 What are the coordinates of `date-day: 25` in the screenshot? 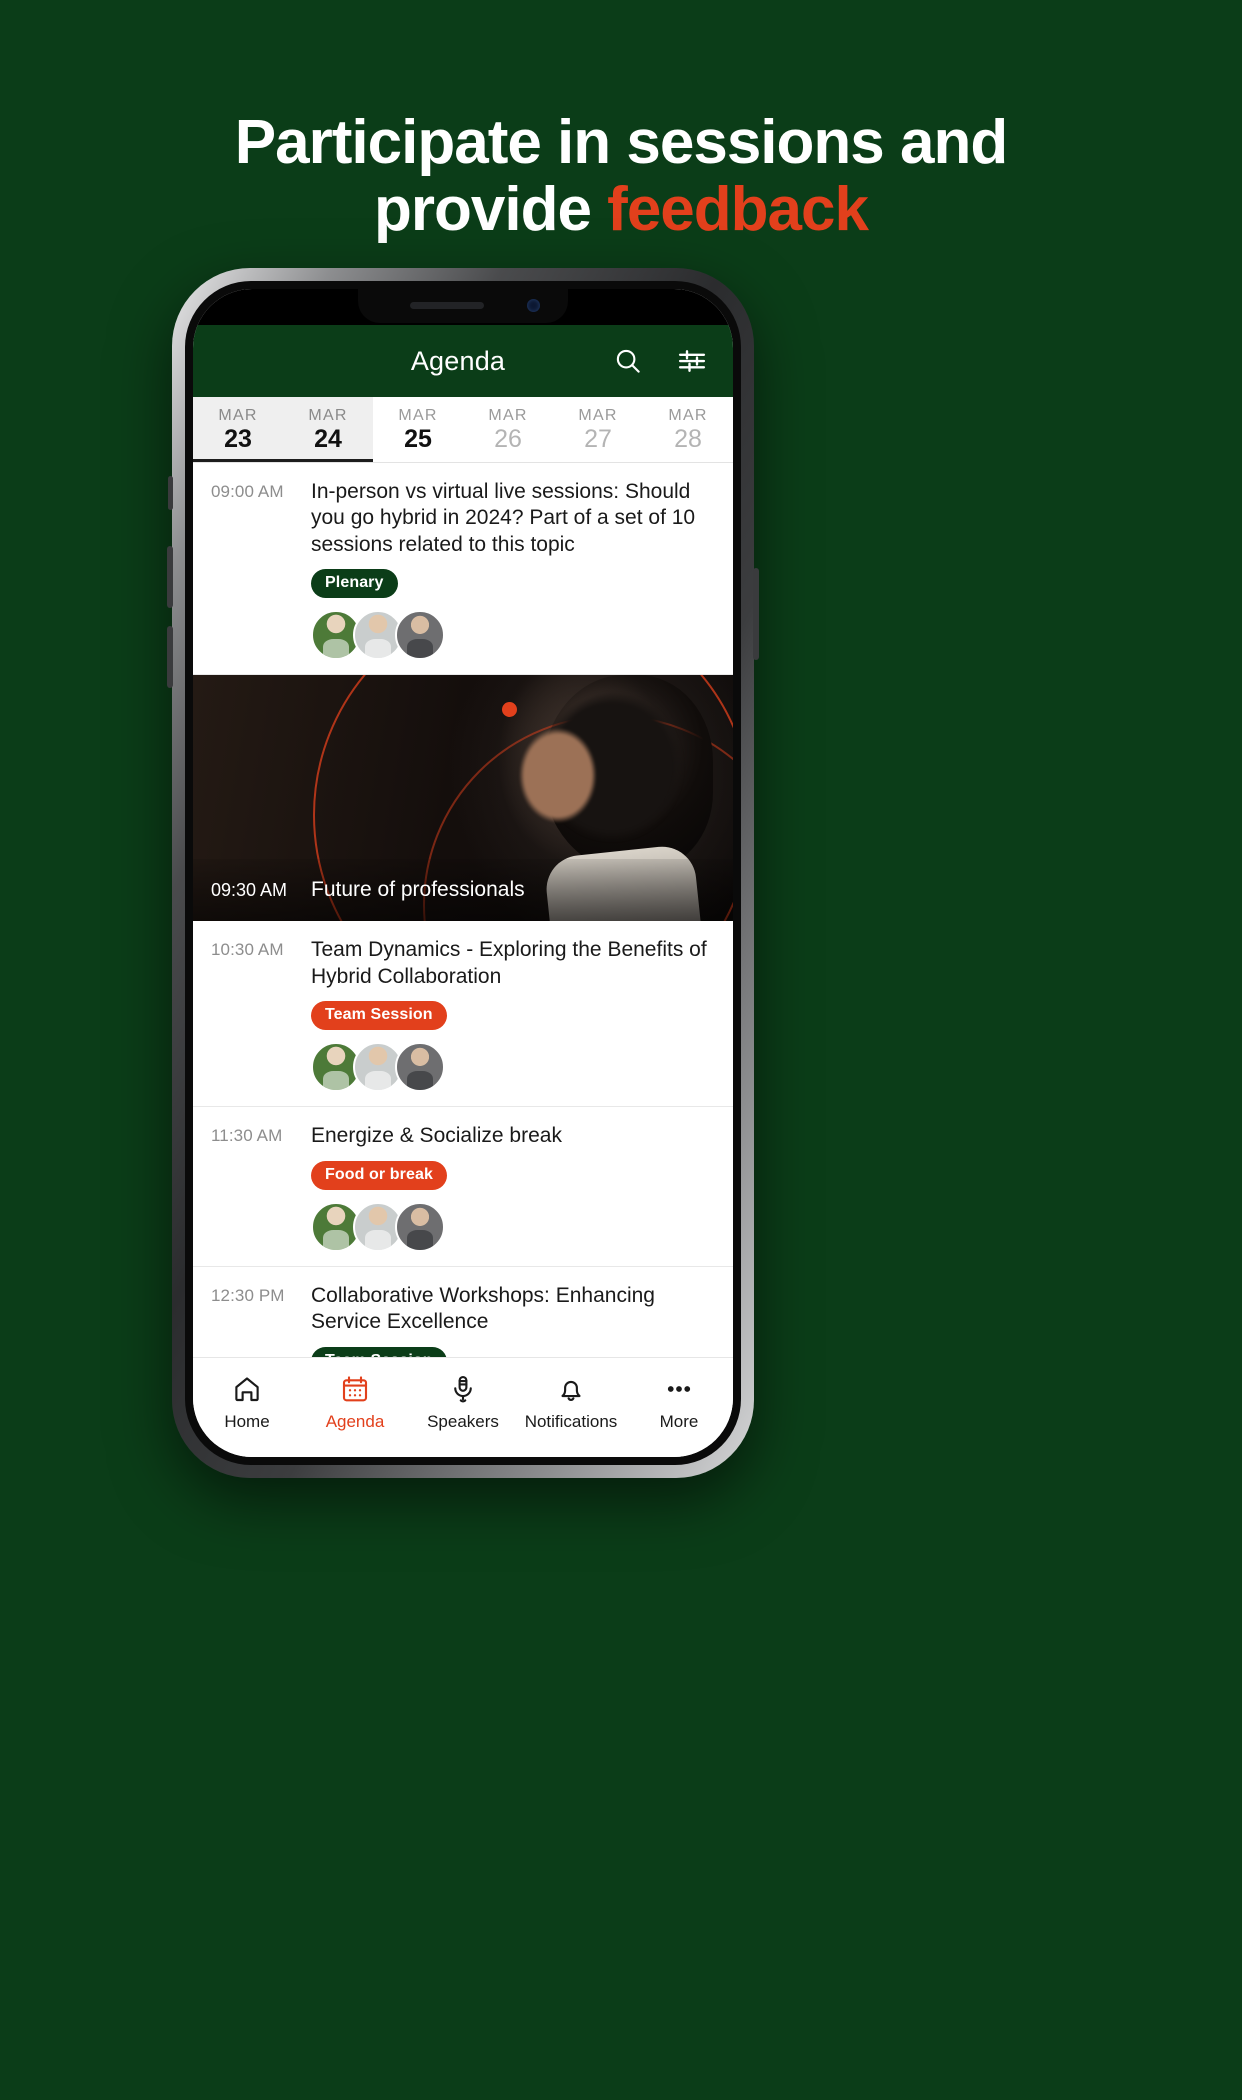 It's located at (418, 439).